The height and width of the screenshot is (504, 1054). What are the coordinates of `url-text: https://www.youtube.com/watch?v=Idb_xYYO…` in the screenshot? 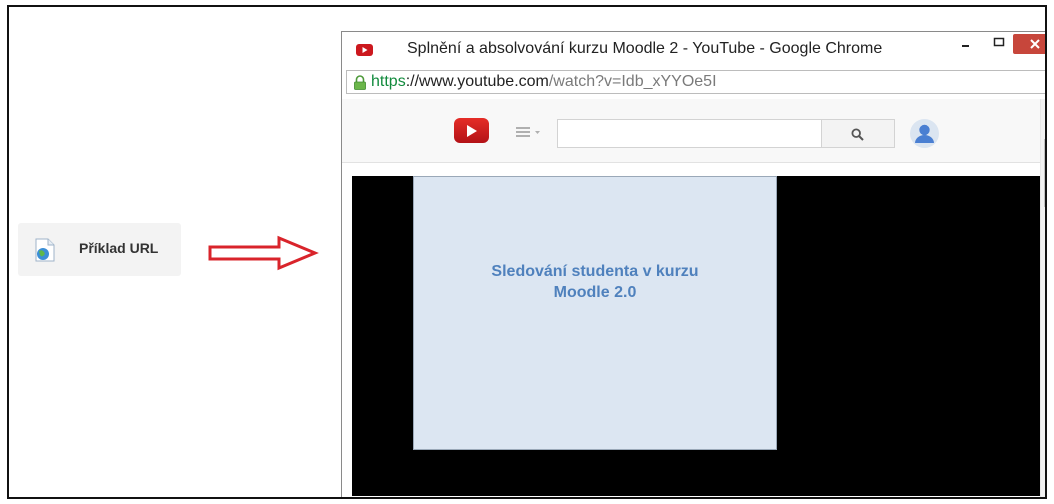 It's located at (544, 82).